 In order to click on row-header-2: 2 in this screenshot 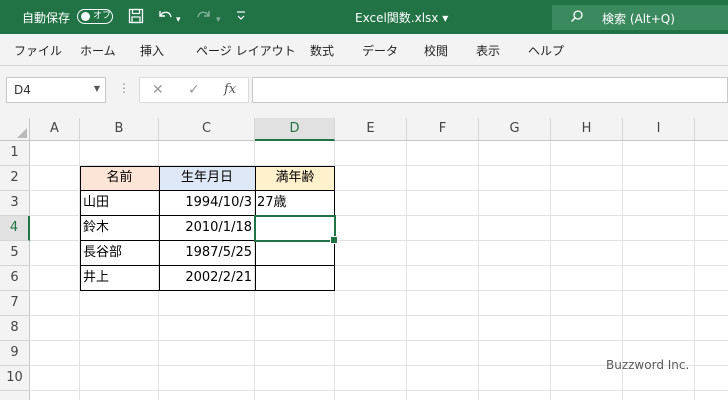, I will do `click(15, 178)`.